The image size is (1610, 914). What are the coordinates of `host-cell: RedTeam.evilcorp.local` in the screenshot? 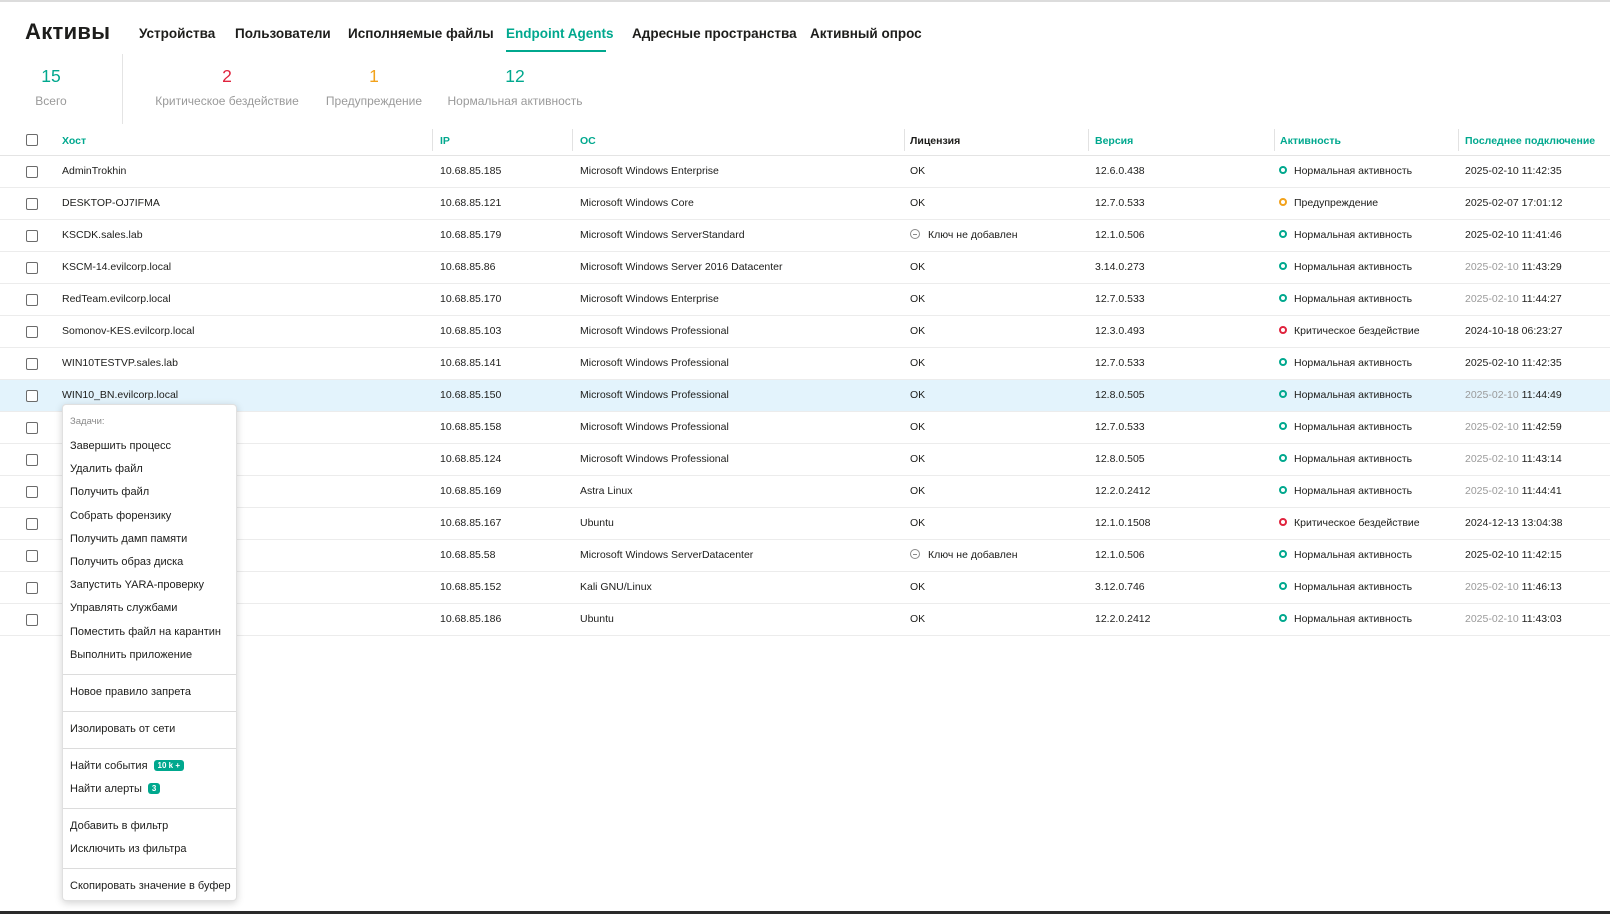 It's located at (116, 299).